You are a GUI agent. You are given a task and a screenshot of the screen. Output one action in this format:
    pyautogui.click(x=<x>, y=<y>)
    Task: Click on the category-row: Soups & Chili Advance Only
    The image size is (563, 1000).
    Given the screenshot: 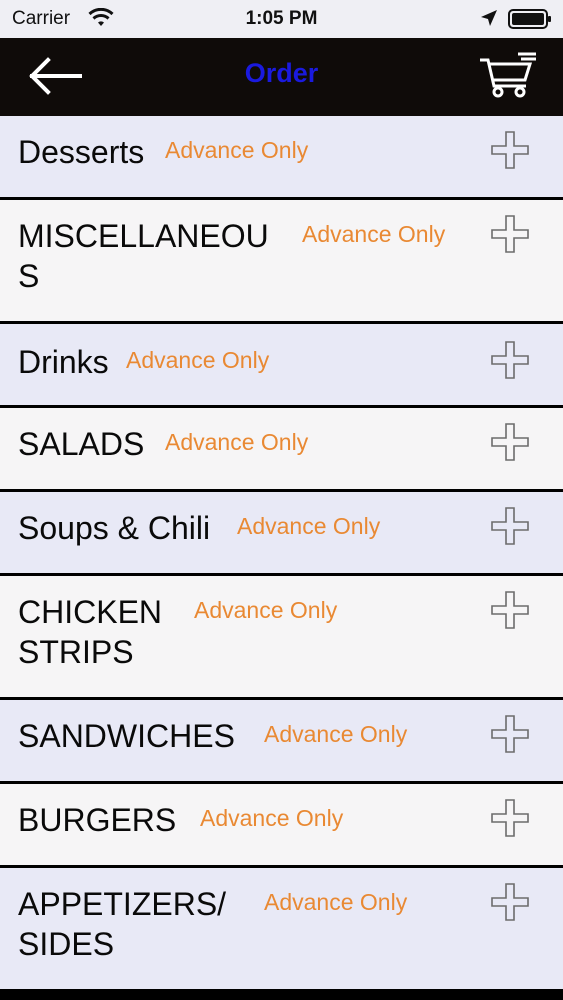 What is the action you would take?
    pyautogui.click(x=281, y=534)
    